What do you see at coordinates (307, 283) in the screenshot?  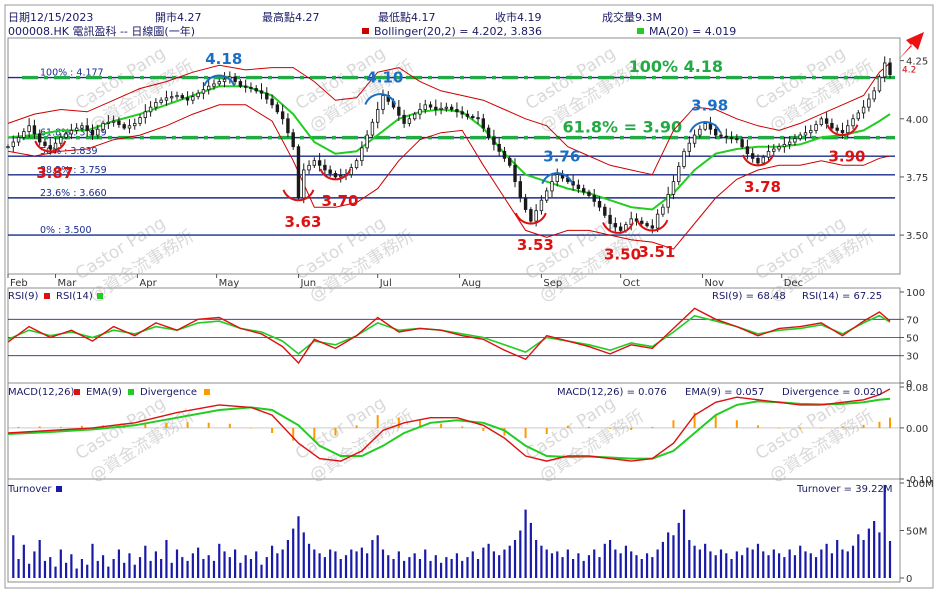 I see `price-xtick-label: Jun` at bounding box center [307, 283].